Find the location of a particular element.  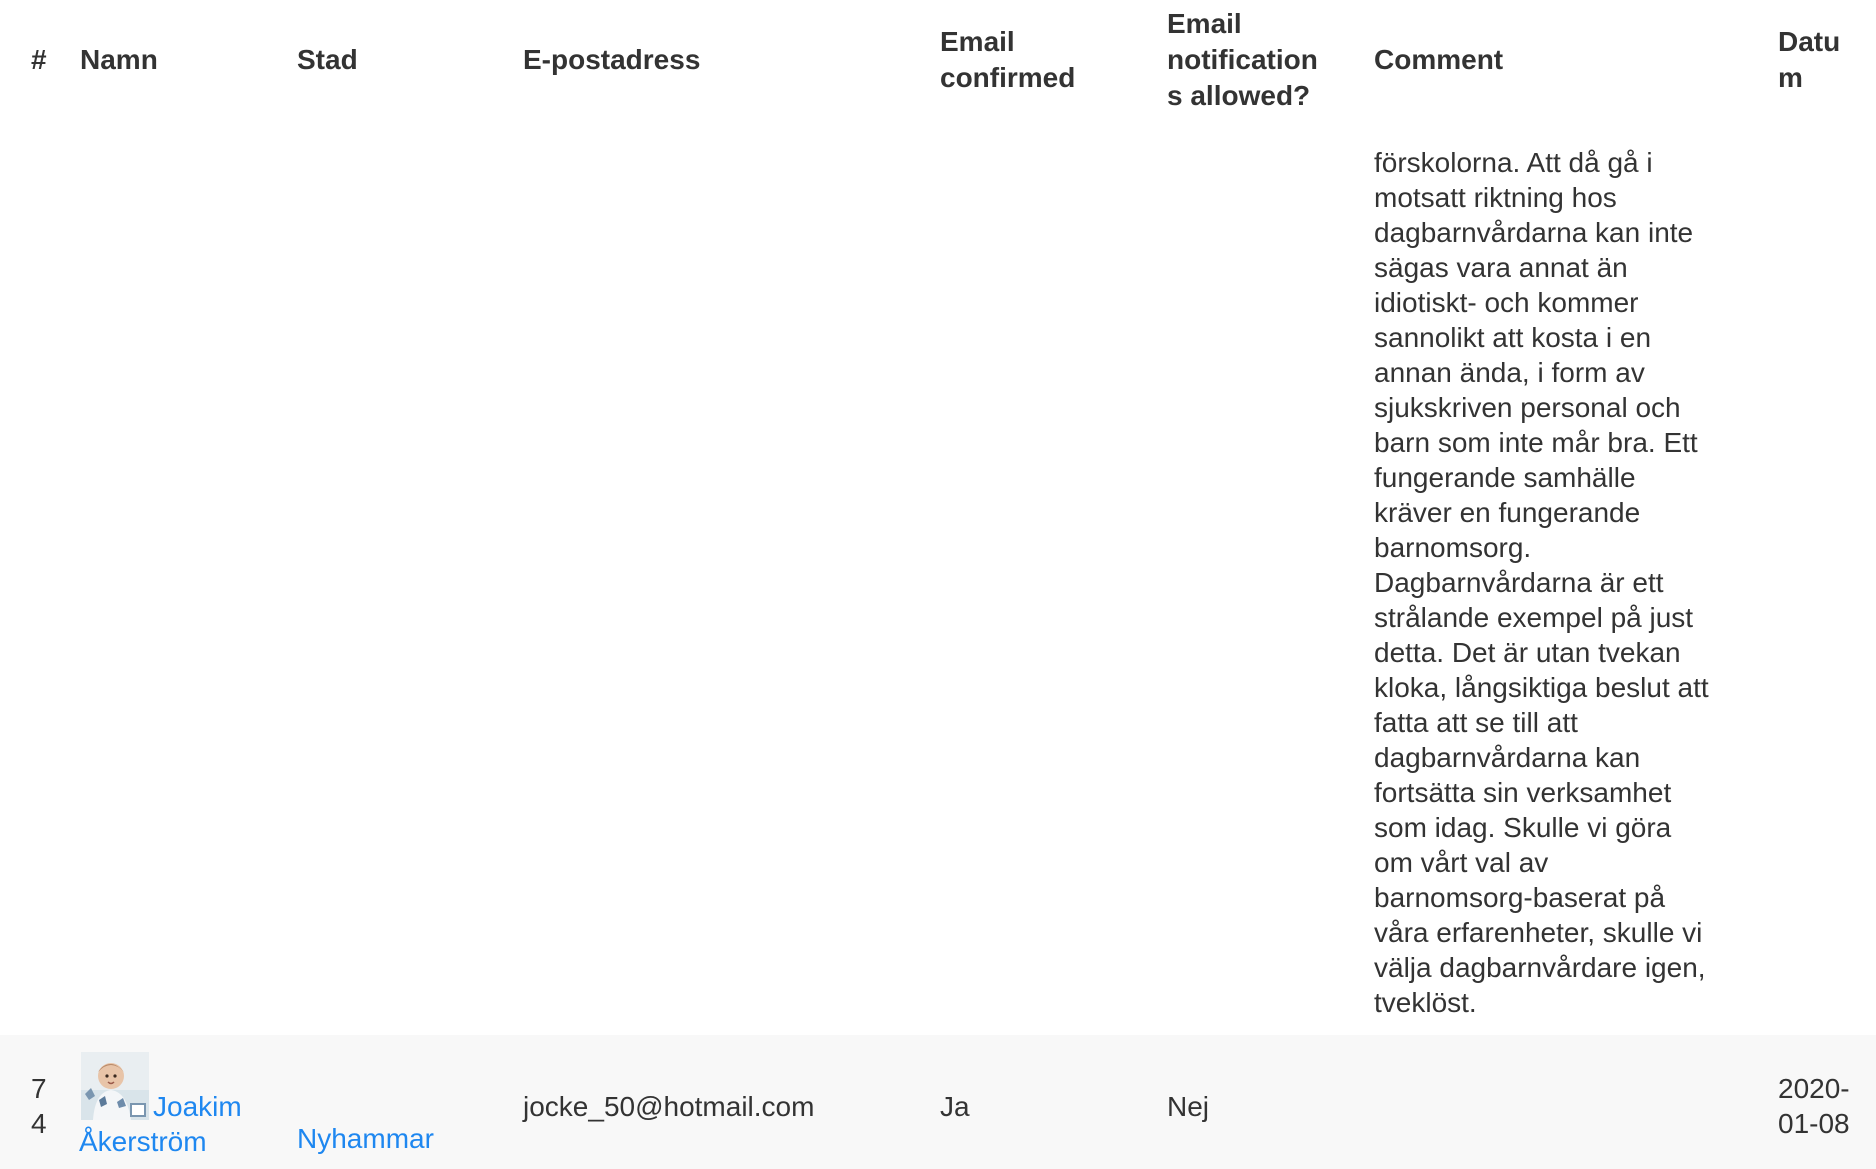

column-header-city: Stad is located at coordinates (327, 59).